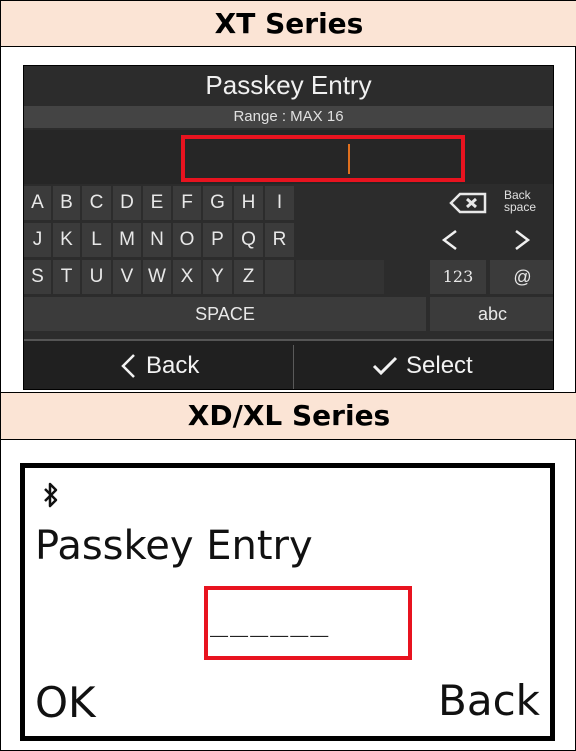 The image size is (576, 751). What do you see at coordinates (340, 277) in the screenshot?
I see `key-blank-wide` at bounding box center [340, 277].